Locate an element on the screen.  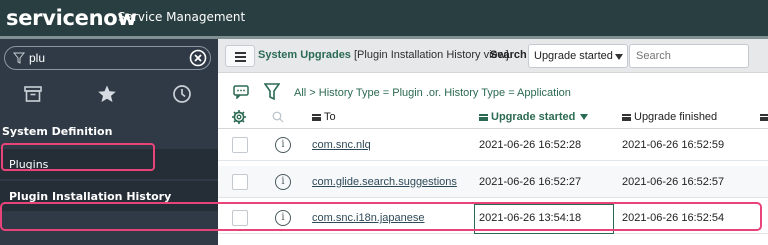
cell-upgrade-started: 2021-06-26 16:52:27 is located at coordinates (530, 182).